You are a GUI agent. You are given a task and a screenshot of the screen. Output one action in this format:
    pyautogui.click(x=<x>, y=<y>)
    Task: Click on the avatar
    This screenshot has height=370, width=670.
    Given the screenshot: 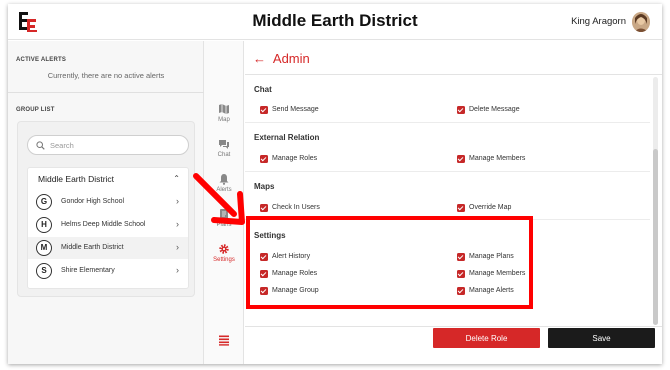 What is the action you would take?
    pyautogui.click(x=641, y=22)
    